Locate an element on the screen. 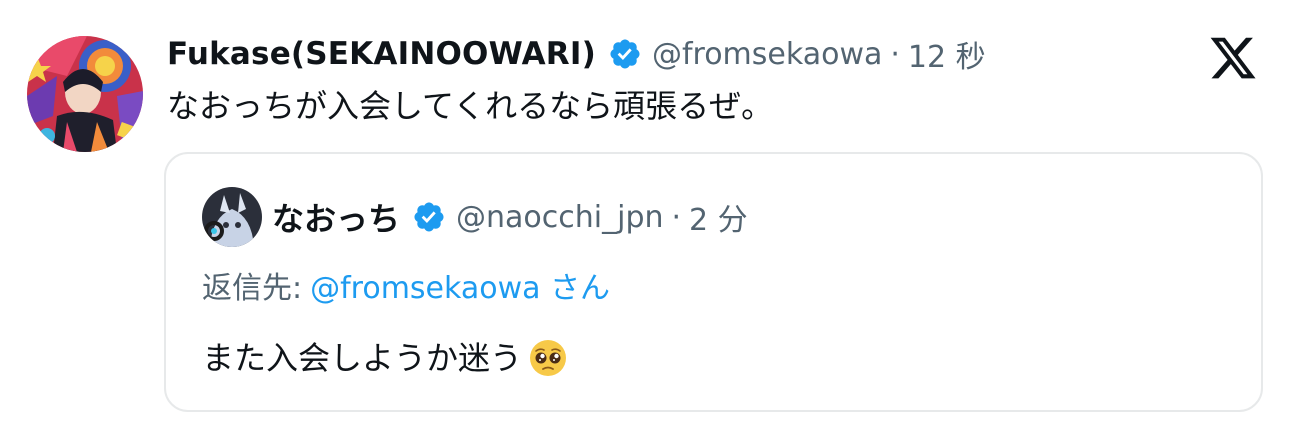 This screenshot has height=429, width=1290. reply-mention-link: @fromsekaowa さん is located at coordinates (460, 288).